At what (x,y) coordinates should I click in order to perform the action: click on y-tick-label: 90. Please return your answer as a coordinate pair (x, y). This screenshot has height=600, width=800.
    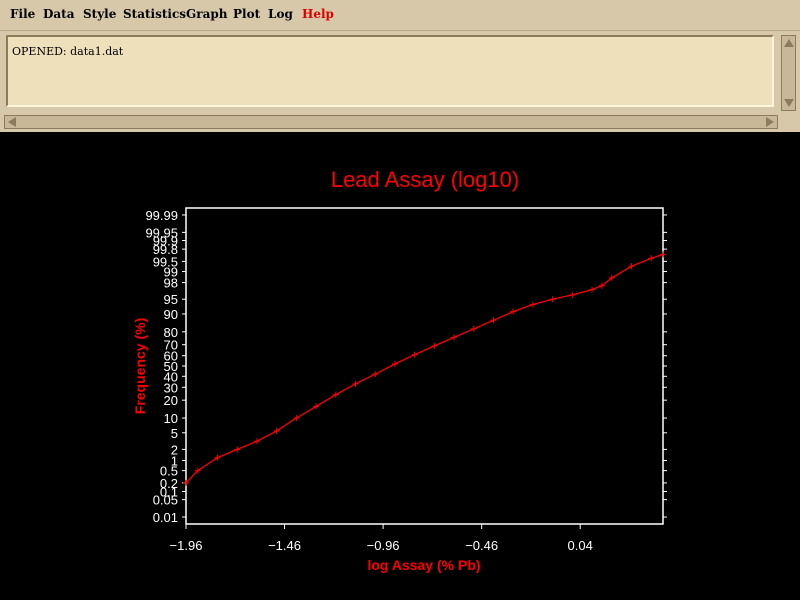
    Looking at the image, I should click on (171, 314).